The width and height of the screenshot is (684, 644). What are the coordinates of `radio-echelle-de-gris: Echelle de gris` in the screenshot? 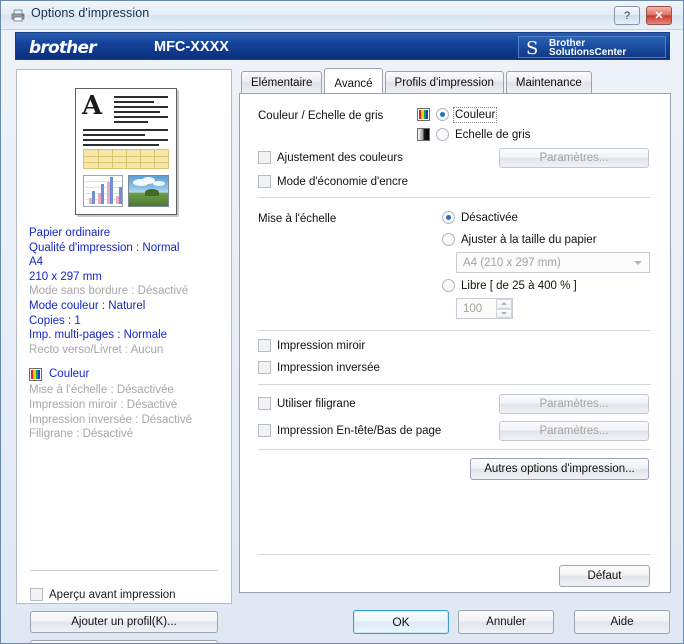 It's located at (473, 134).